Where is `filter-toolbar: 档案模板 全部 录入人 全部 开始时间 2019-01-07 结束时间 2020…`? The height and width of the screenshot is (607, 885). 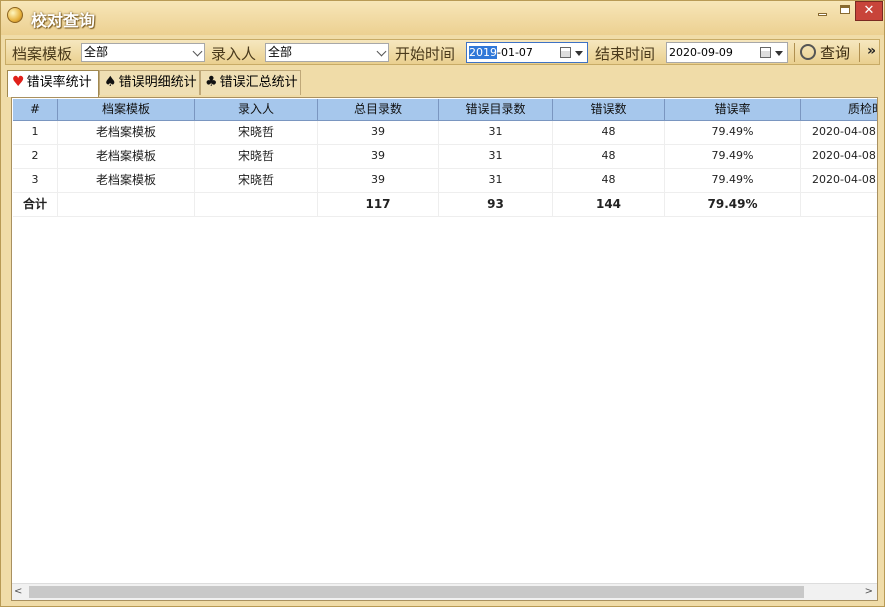 filter-toolbar: 档案模板 全部 录入人 全部 开始时间 2019-01-07 结束时间 2020… is located at coordinates (442, 52).